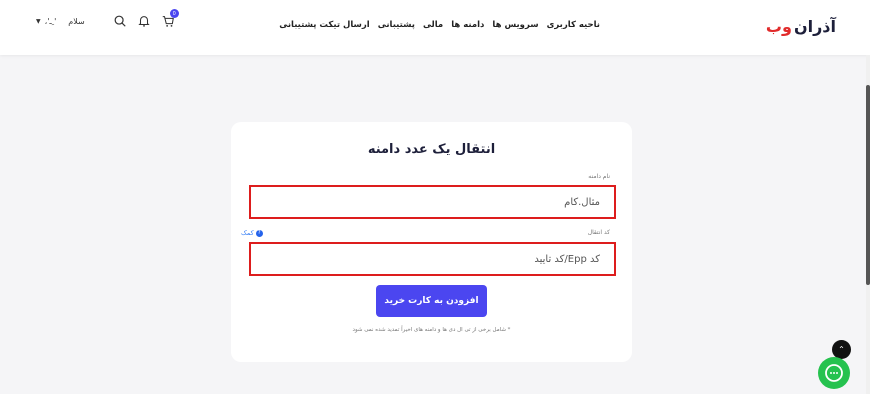  What do you see at coordinates (433, 25) in the screenshot?
I see `nav-item-billing: مالی` at bounding box center [433, 25].